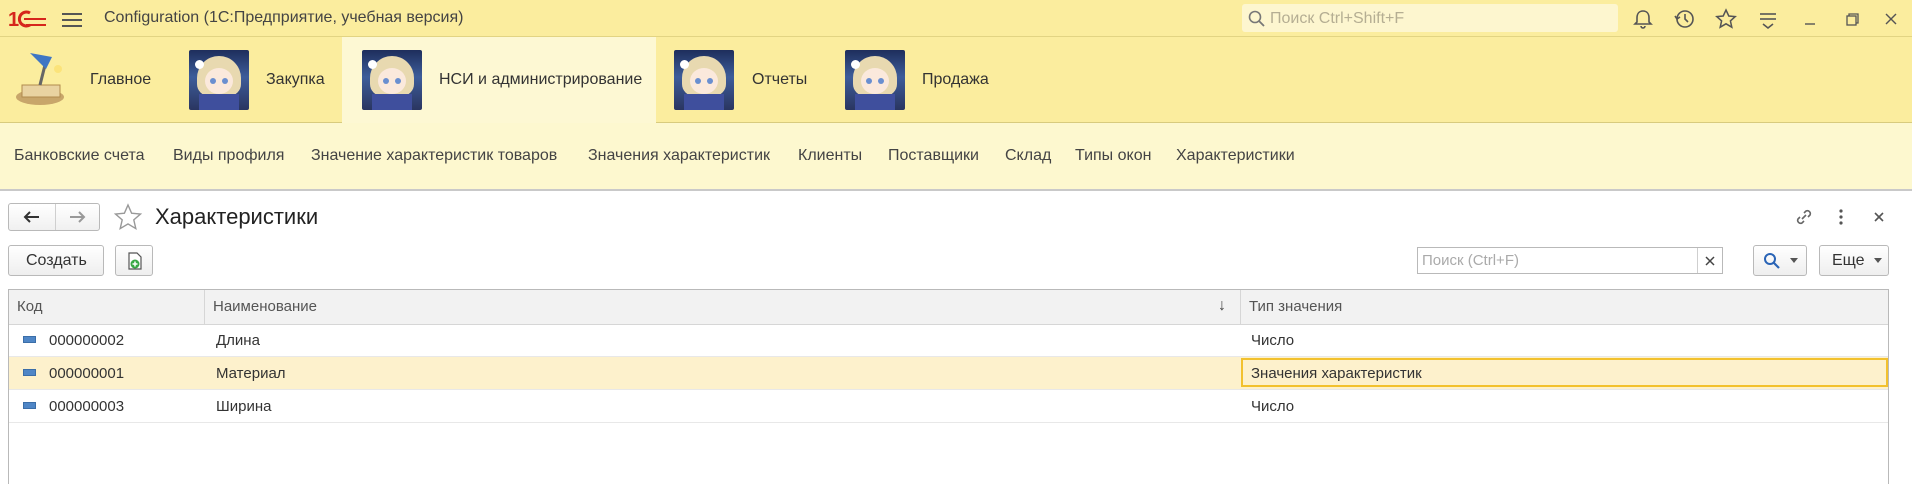 The image size is (1912, 484). What do you see at coordinates (933, 156) in the screenshot?
I see `nav-link-suppliers: Поставщики` at bounding box center [933, 156].